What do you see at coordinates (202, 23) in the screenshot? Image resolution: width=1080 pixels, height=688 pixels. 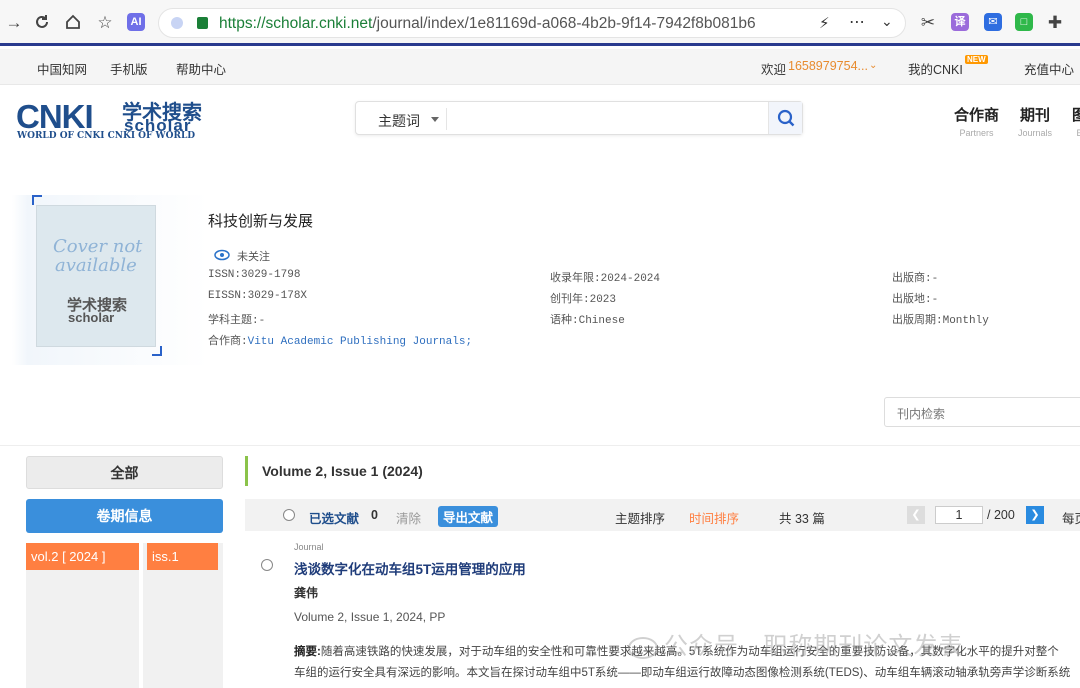 I see `lock-icon` at bounding box center [202, 23].